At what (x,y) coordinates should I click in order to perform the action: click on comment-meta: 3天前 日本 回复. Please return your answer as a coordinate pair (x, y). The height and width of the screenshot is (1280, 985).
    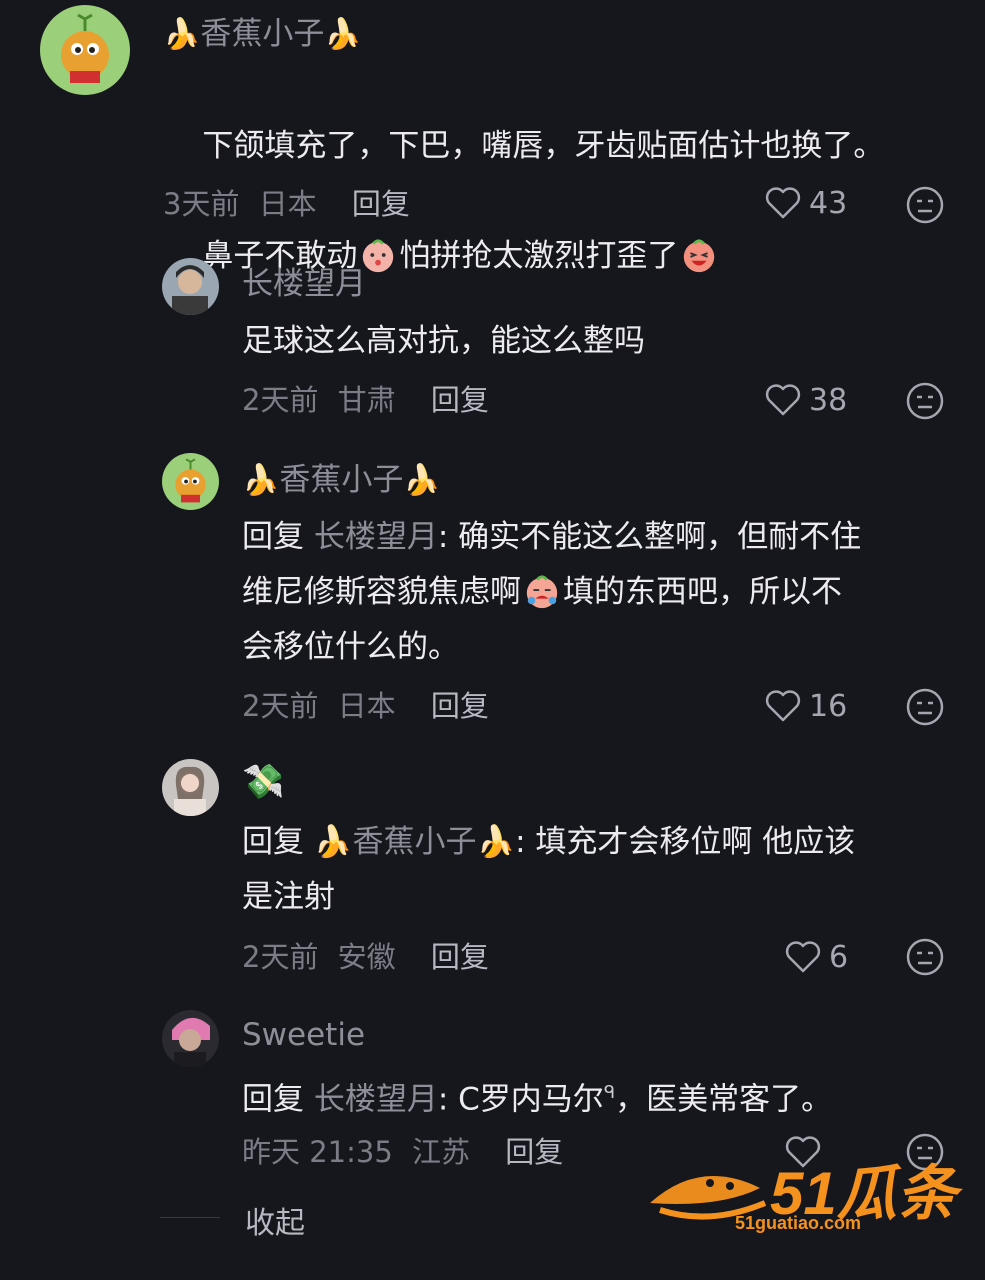
    Looking at the image, I should click on (286, 204).